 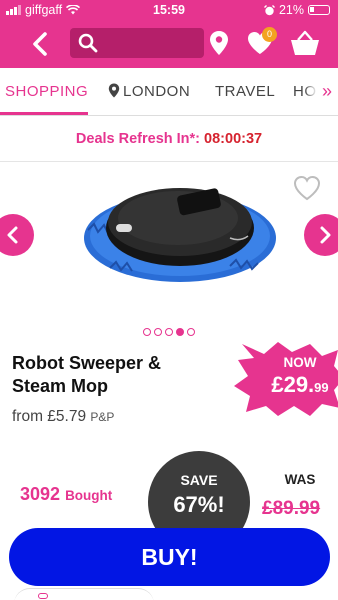 I want to click on was-price: £89.99, so click(x=291, y=508).